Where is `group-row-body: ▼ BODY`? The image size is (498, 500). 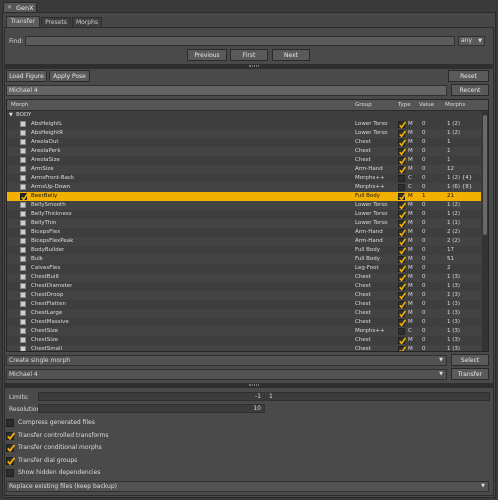 group-row-body: ▼ BODY is located at coordinates (247, 115).